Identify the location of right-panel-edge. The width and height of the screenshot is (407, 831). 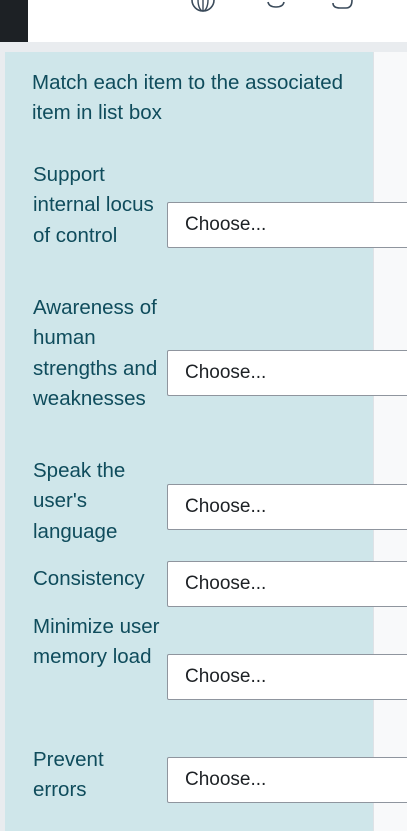
(390, 441).